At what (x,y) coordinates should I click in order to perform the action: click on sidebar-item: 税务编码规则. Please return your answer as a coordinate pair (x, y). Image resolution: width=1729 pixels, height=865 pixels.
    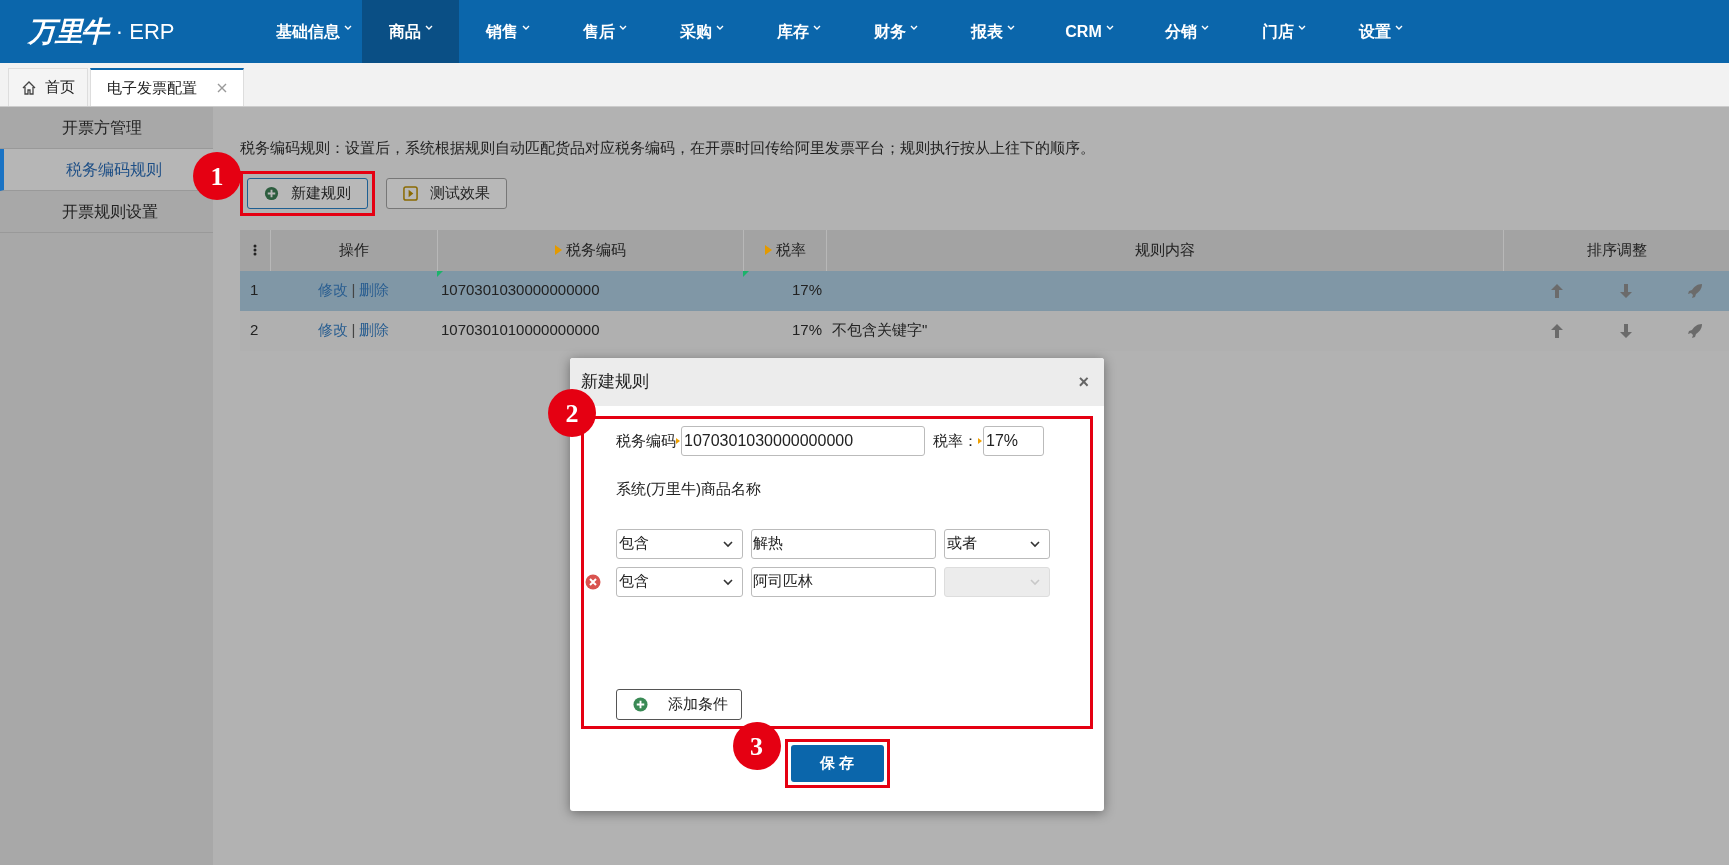
    Looking at the image, I should click on (106, 170).